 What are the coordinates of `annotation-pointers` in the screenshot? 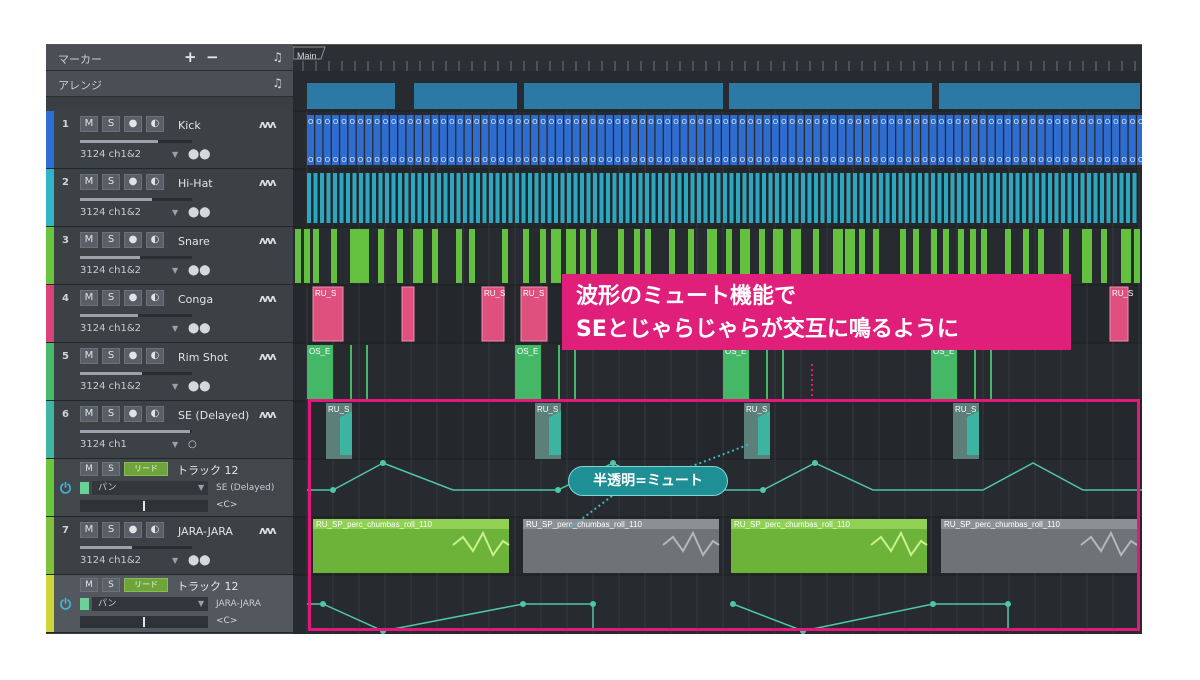 It's located at (691, 446).